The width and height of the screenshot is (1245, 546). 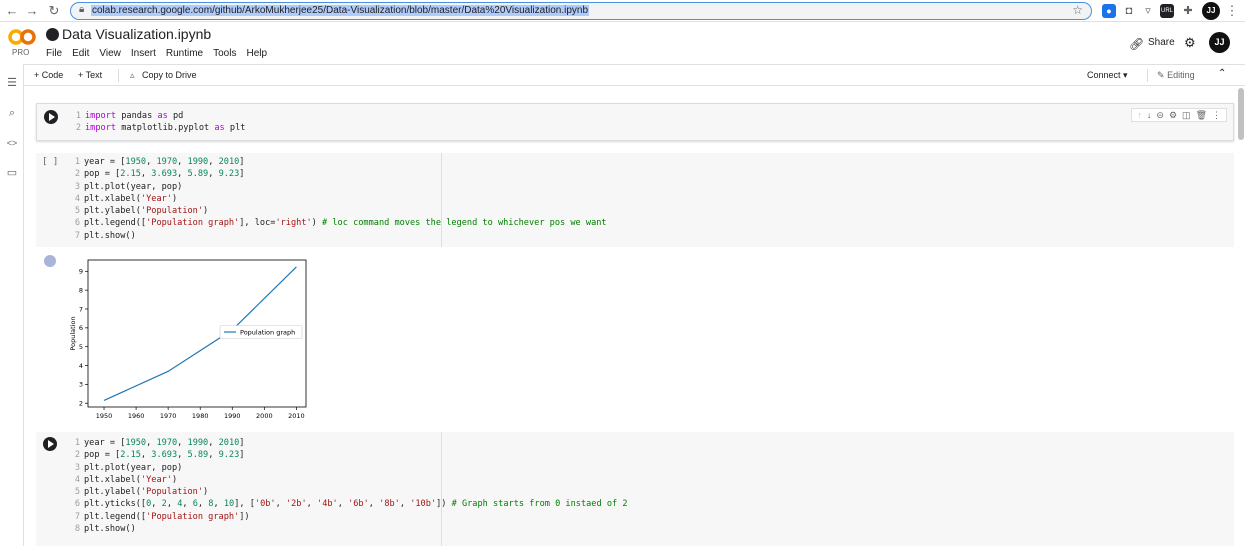 What do you see at coordinates (136, 34) in the screenshot?
I see `notebook-title: Data Visualization.ipynb` at bounding box center [136, 34].